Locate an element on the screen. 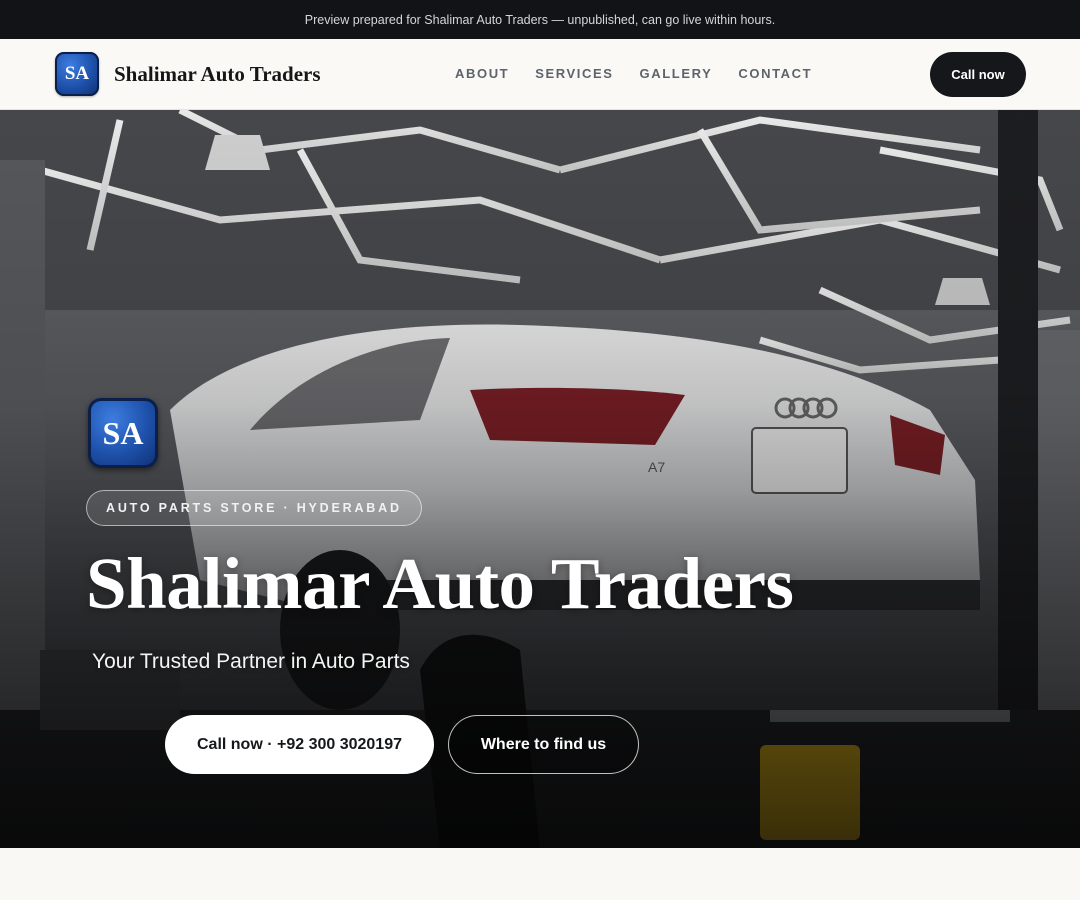 This screenshot has width=1080, height=900. category-badge: AUTO PARTS STORE · HYDERABAD is located at coordinates (254, 508).